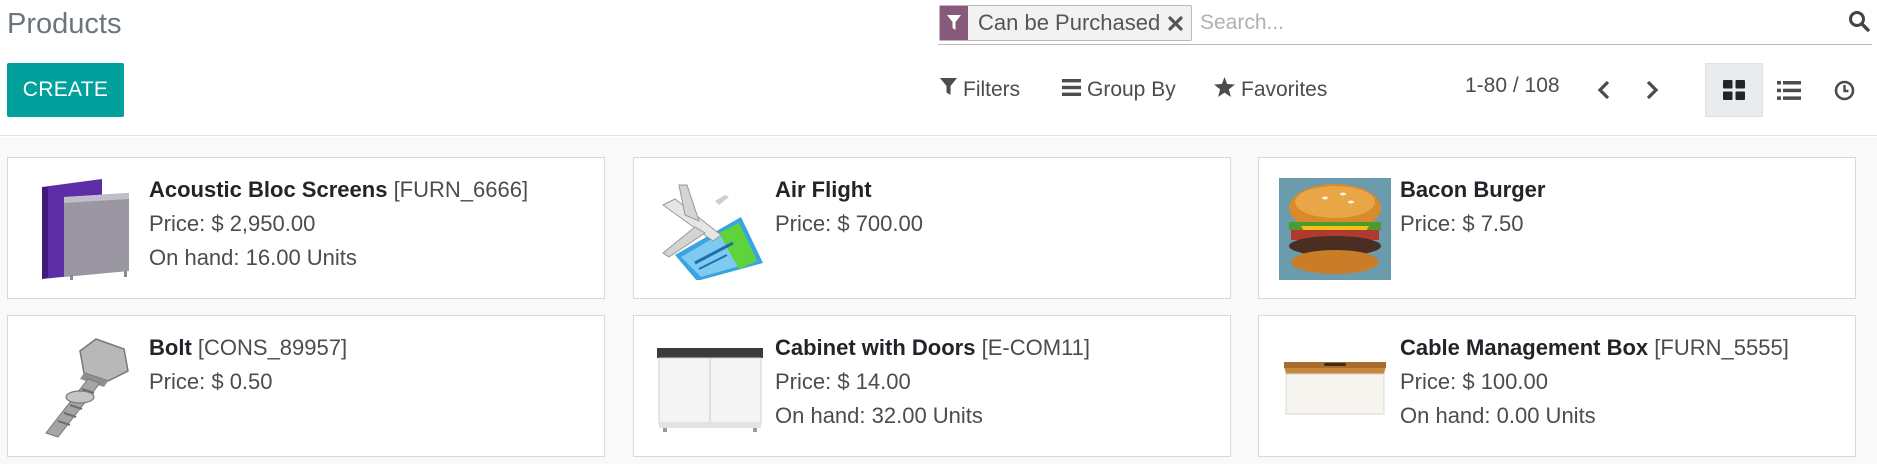  Describe the element at coordinates (1557, 228) in the screenshot. I see `product-card: Bacon Burger Price: $ 7.50` at that location.